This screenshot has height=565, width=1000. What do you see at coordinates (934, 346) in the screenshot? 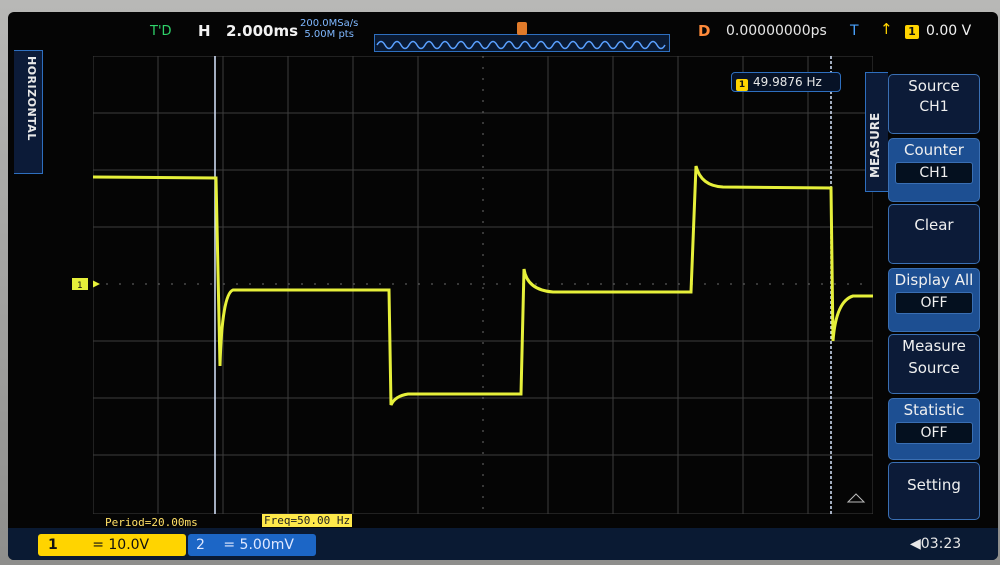
I see `menu-measure-source-label: Measure` at bounding box center [934, 346].